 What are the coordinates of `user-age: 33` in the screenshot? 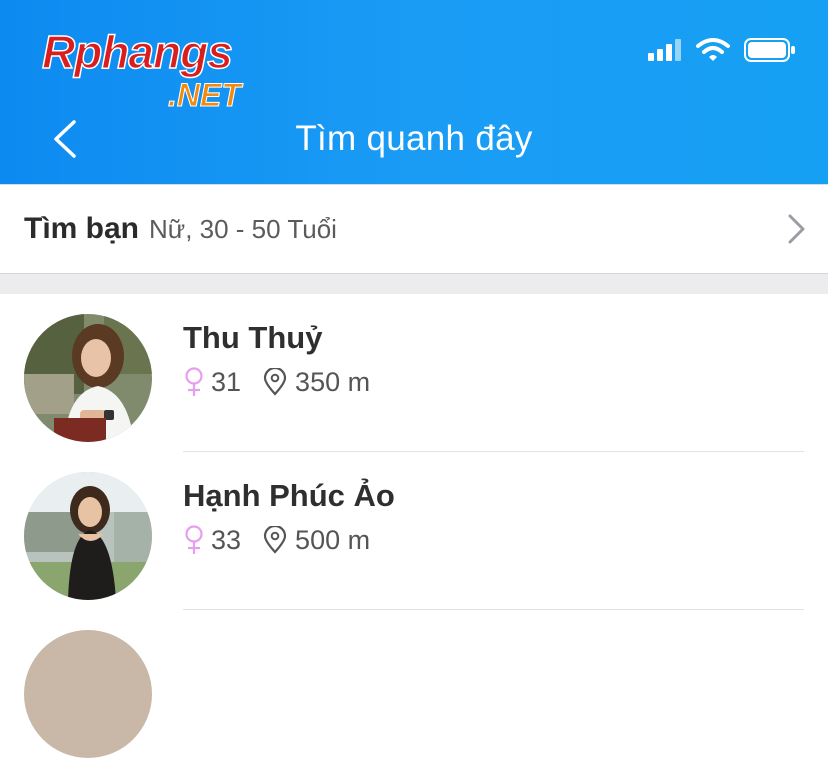 It's located at (226, 539).